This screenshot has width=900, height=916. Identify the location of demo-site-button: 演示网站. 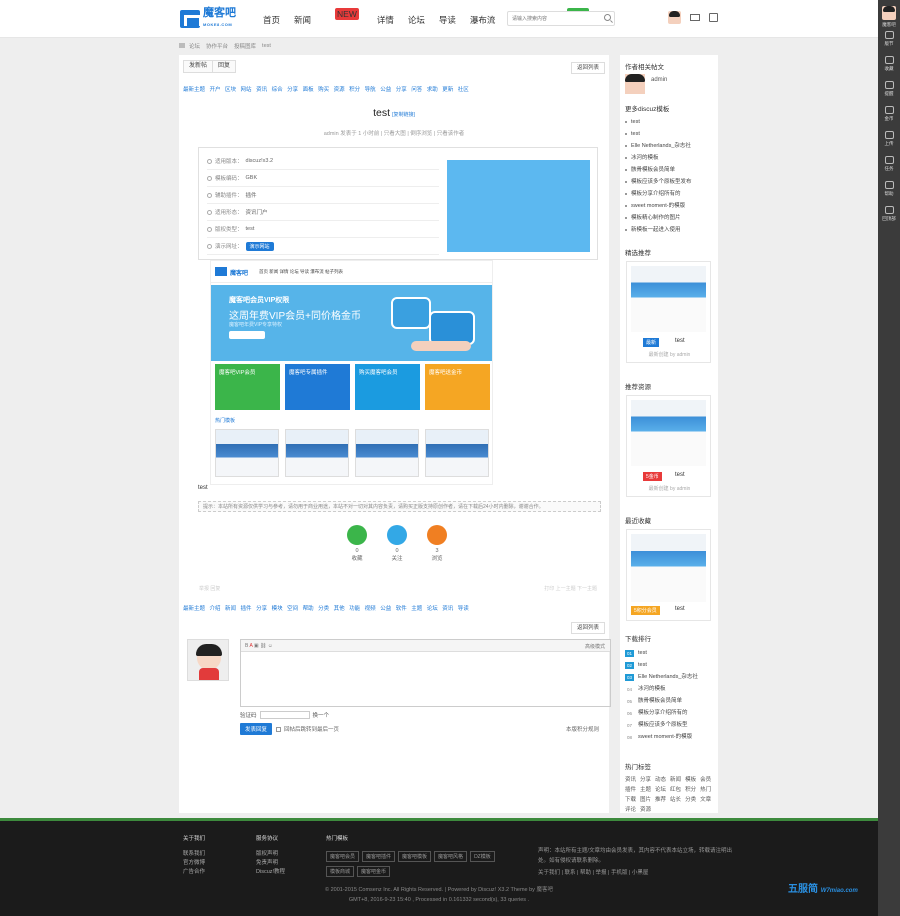
(259, 246).